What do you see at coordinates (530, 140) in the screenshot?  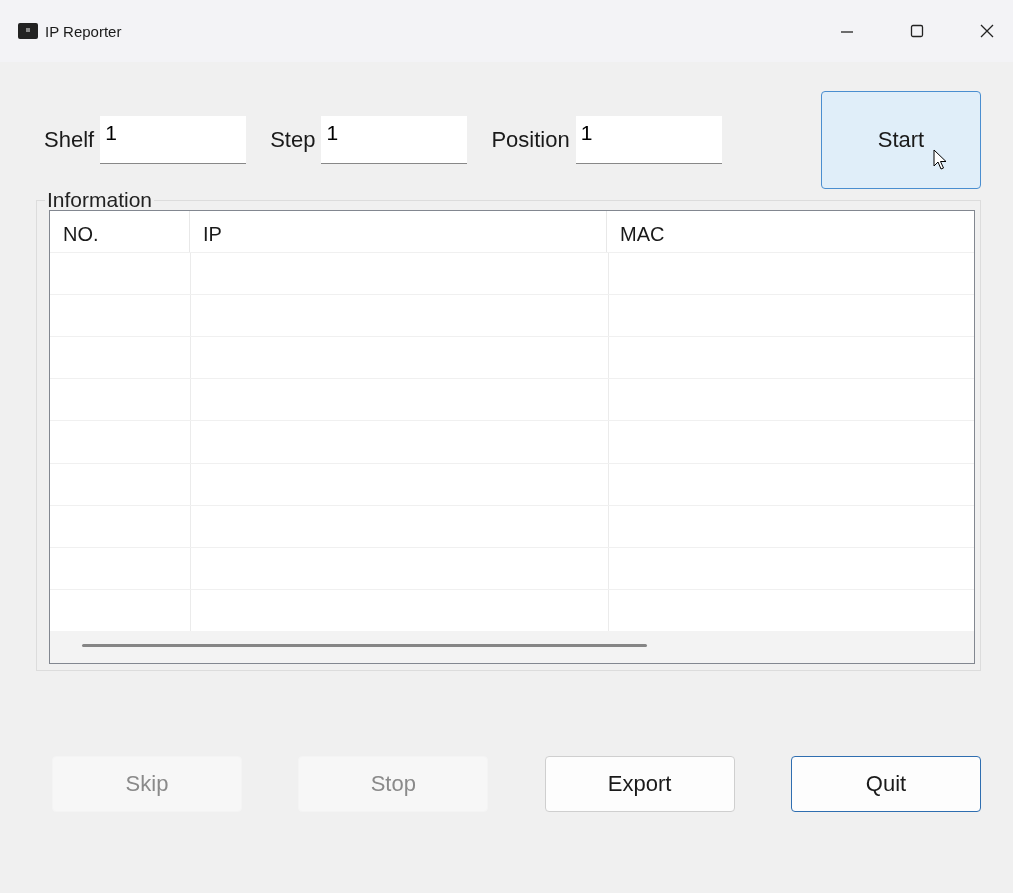 I see `field-label: Position` at bounding box center [530, 140].